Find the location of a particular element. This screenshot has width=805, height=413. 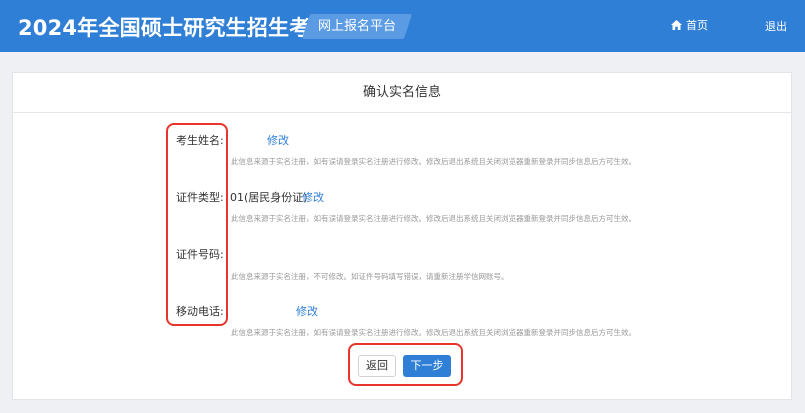

field-hint-id-number: 此信息来源于实名注册，不可修改。如证件号码填写错误，请重新注册学信网账号。 is located at coordinates (370, 276).